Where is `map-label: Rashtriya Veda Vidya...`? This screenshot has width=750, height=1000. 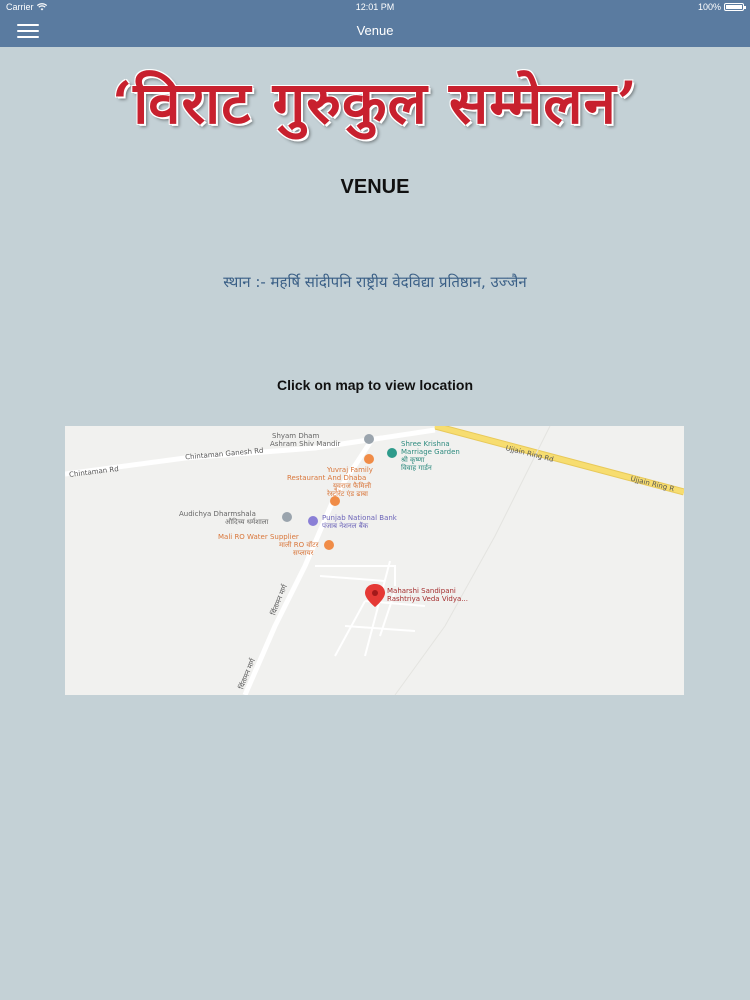
map-label: Rashtriya Veda Vidya... is located at coordinates (427, 599).